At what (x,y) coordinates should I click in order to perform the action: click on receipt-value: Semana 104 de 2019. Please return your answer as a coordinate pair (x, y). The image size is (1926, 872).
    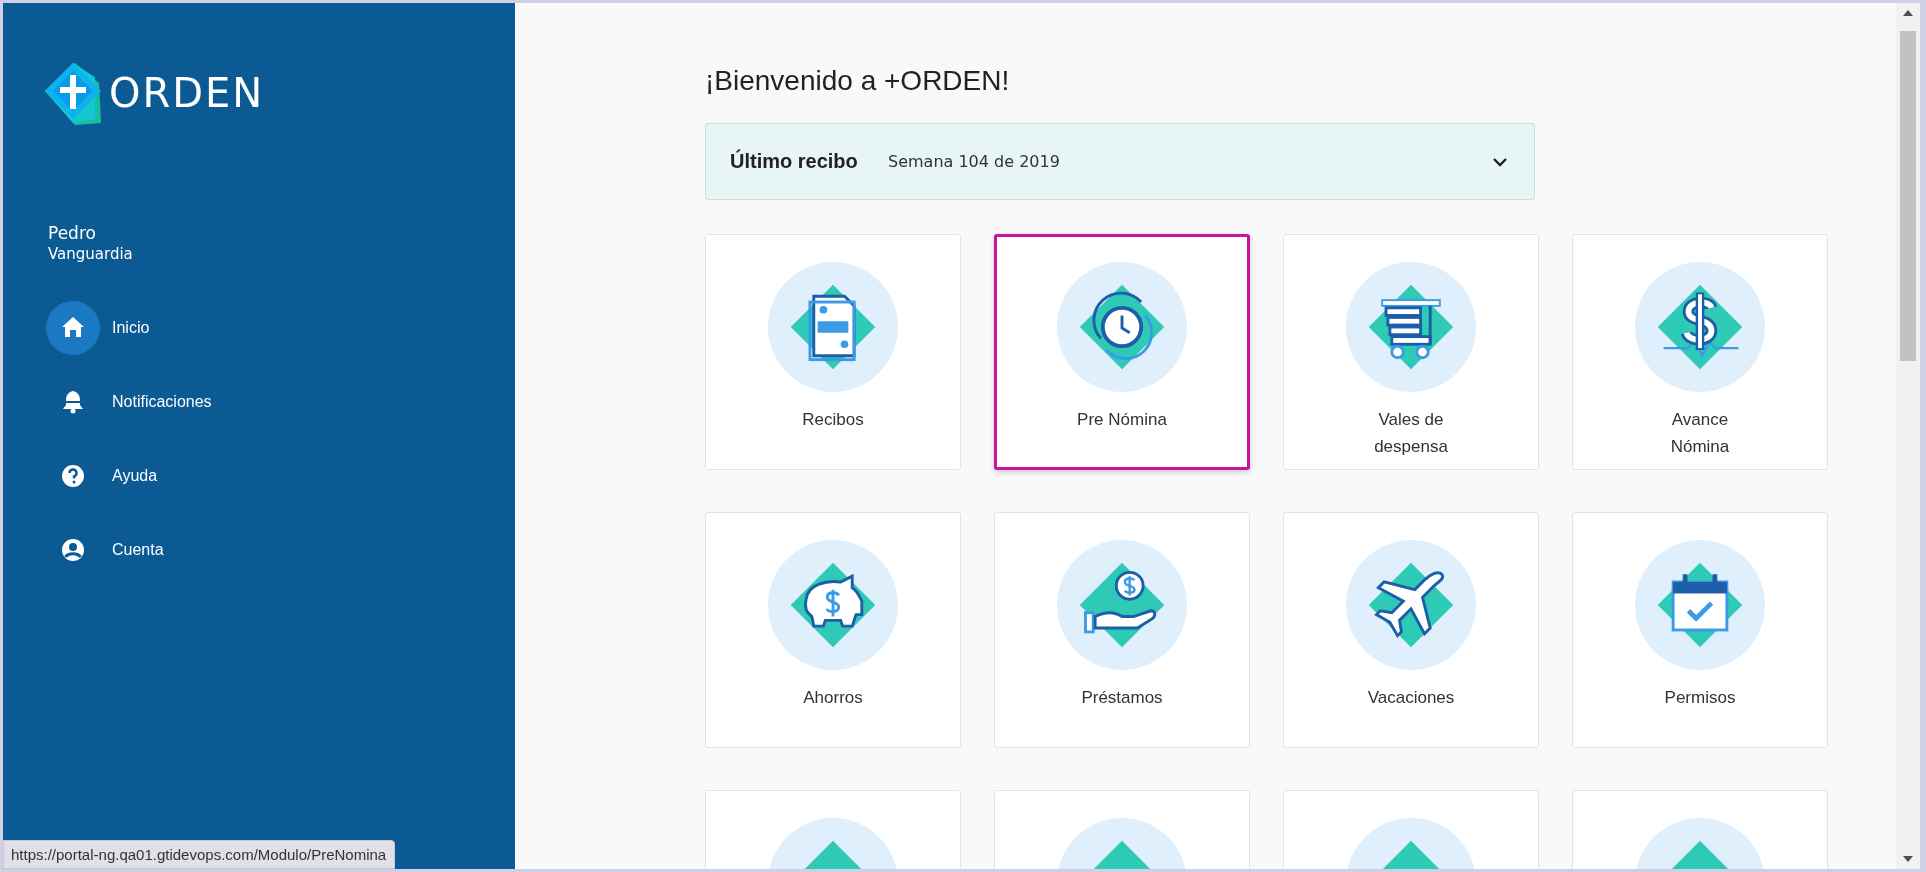
    Looking at the image, I should click on (974, 161).